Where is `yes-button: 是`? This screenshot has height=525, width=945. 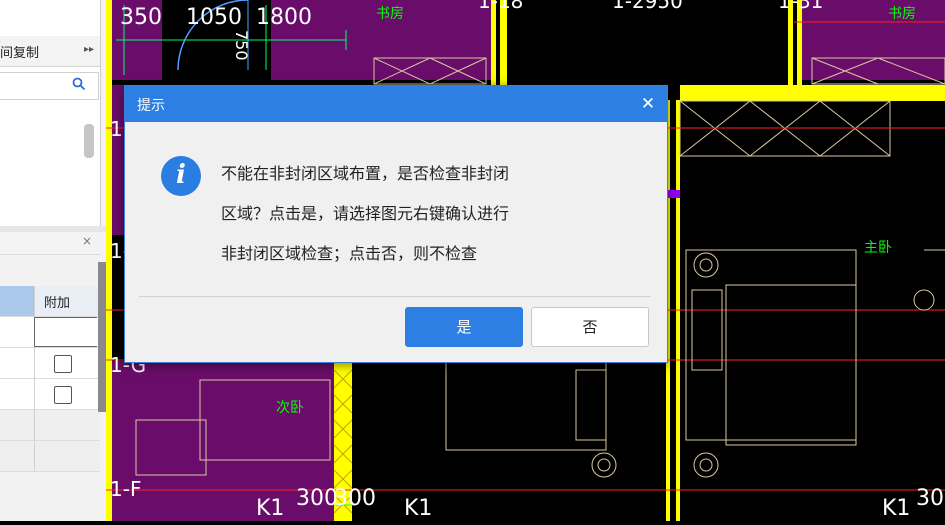
yes-button: 是 is located at coordinates (464, 327).